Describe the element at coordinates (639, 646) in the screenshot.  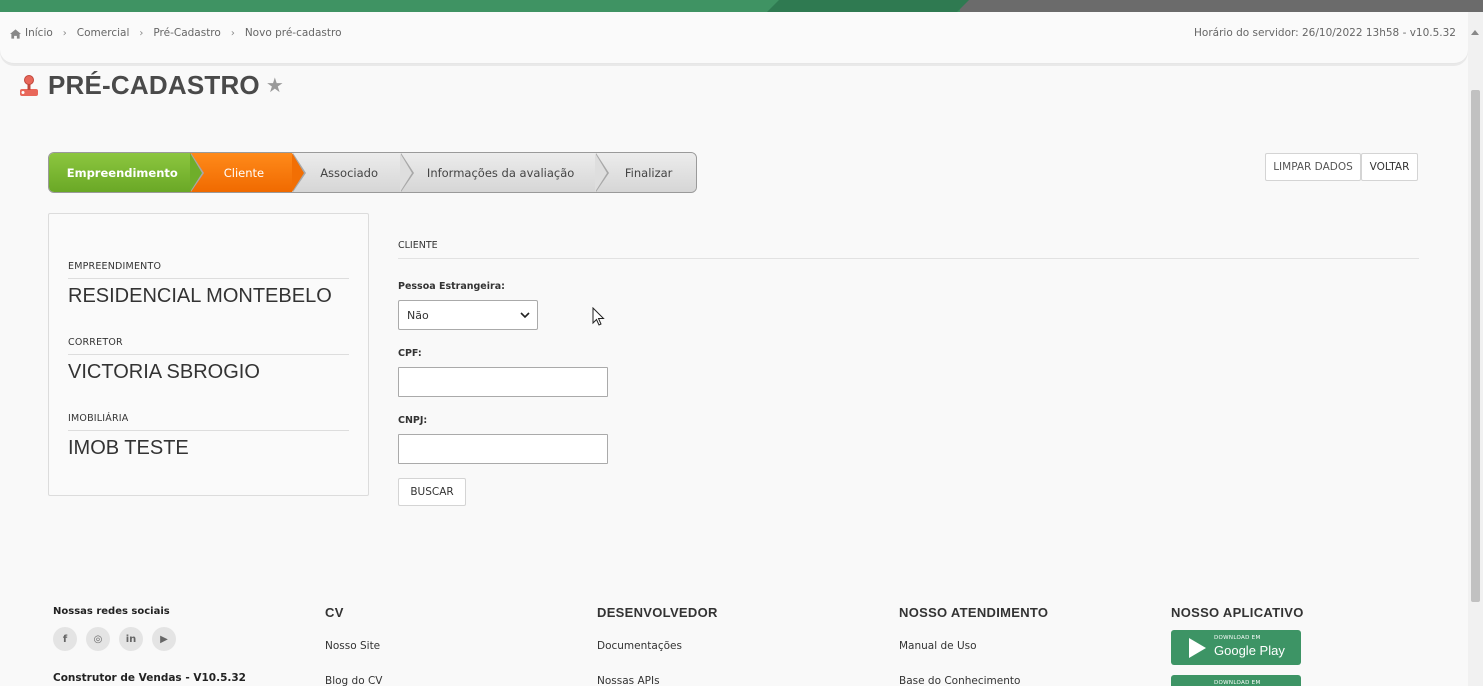
I see `footer-link-docs: Documentações` at that location.